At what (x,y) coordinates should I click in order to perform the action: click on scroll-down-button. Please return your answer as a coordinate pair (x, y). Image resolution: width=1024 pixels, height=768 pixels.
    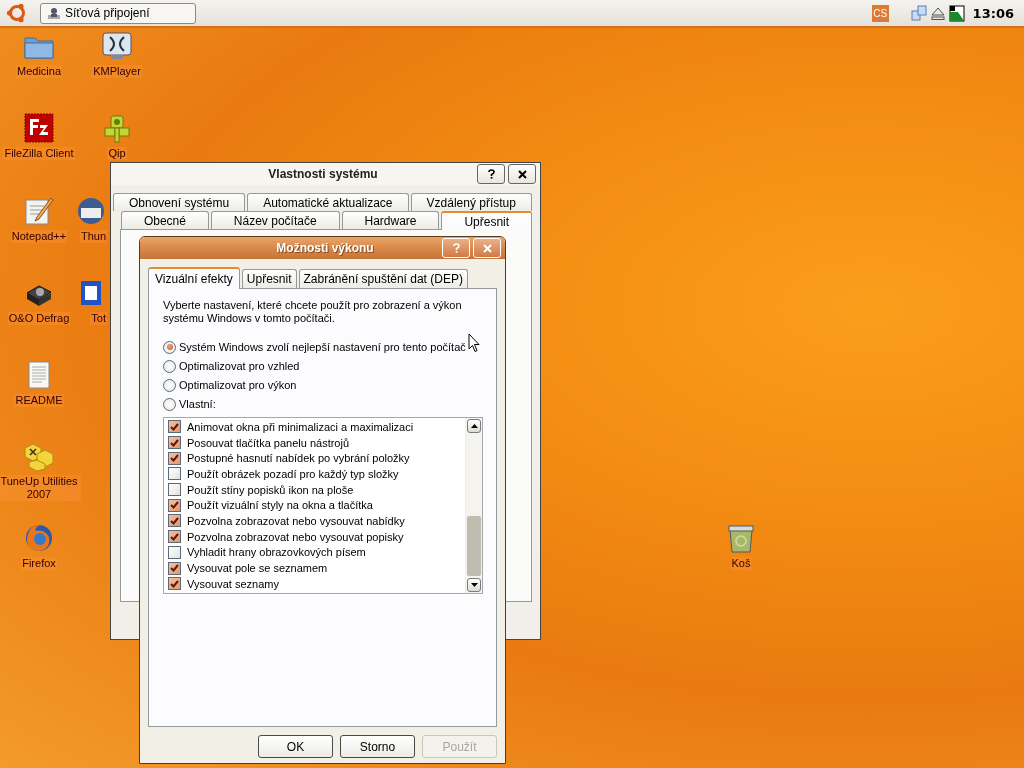
    Looking at the image, I should click on (474, 585).